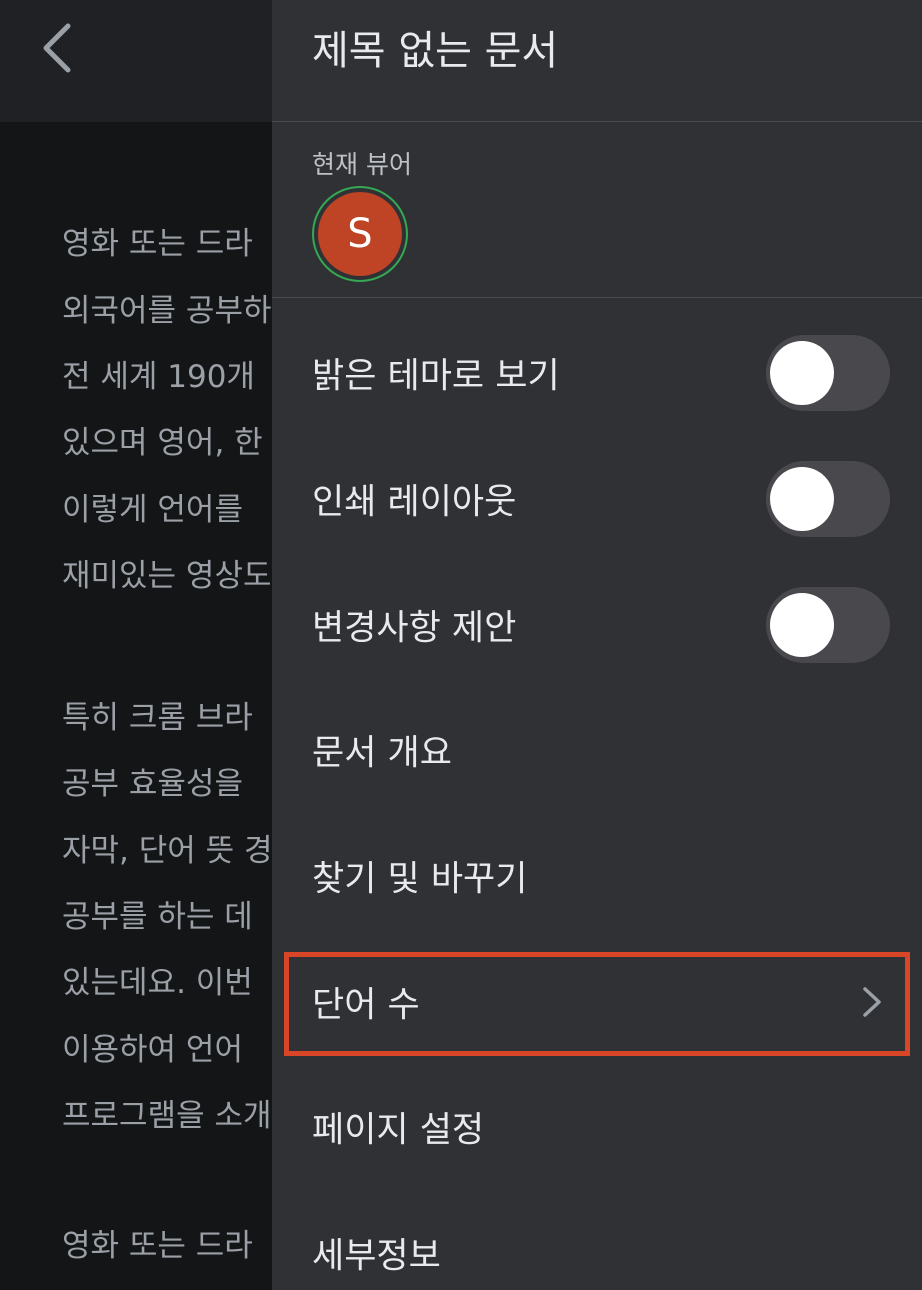 This screenshot has height=1290, width=922. Describe the element at coordinates (157, 917) in the screenshot. I see `document-text-line: 공부를 하는 데` at that location.